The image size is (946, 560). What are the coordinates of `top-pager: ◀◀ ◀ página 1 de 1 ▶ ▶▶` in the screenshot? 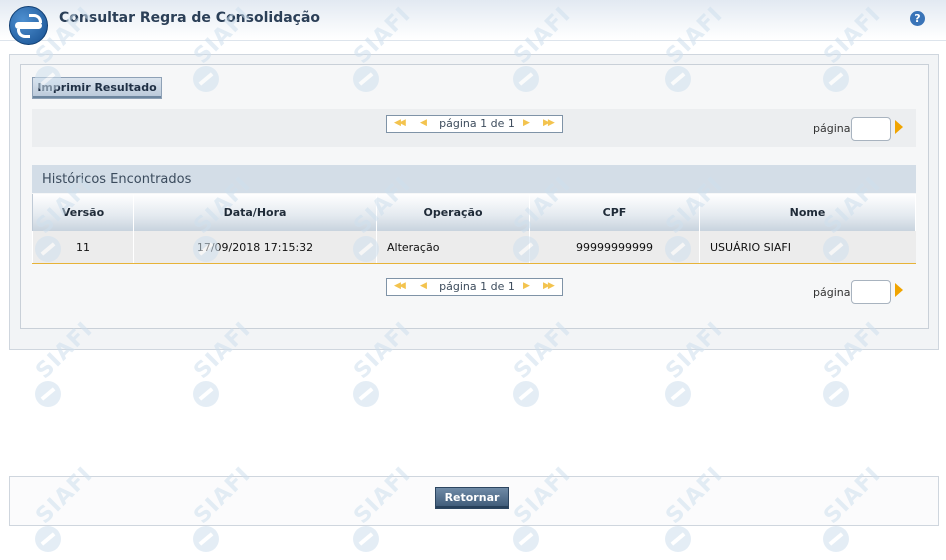 It's located at (474, 124).